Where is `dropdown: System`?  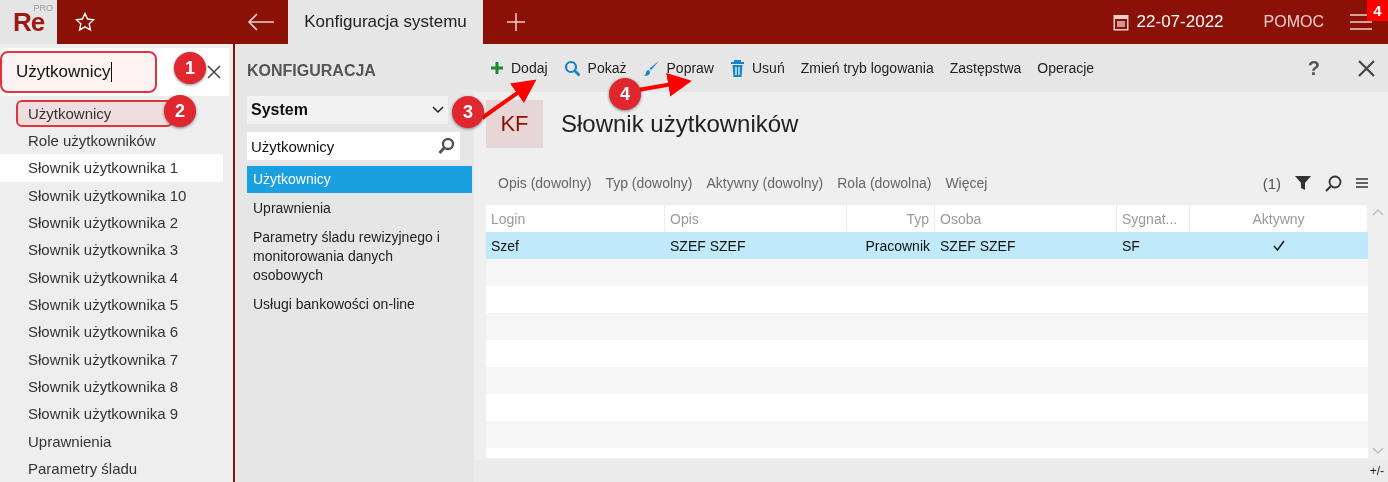
dropdown: System is located at coordinates (347, 110).